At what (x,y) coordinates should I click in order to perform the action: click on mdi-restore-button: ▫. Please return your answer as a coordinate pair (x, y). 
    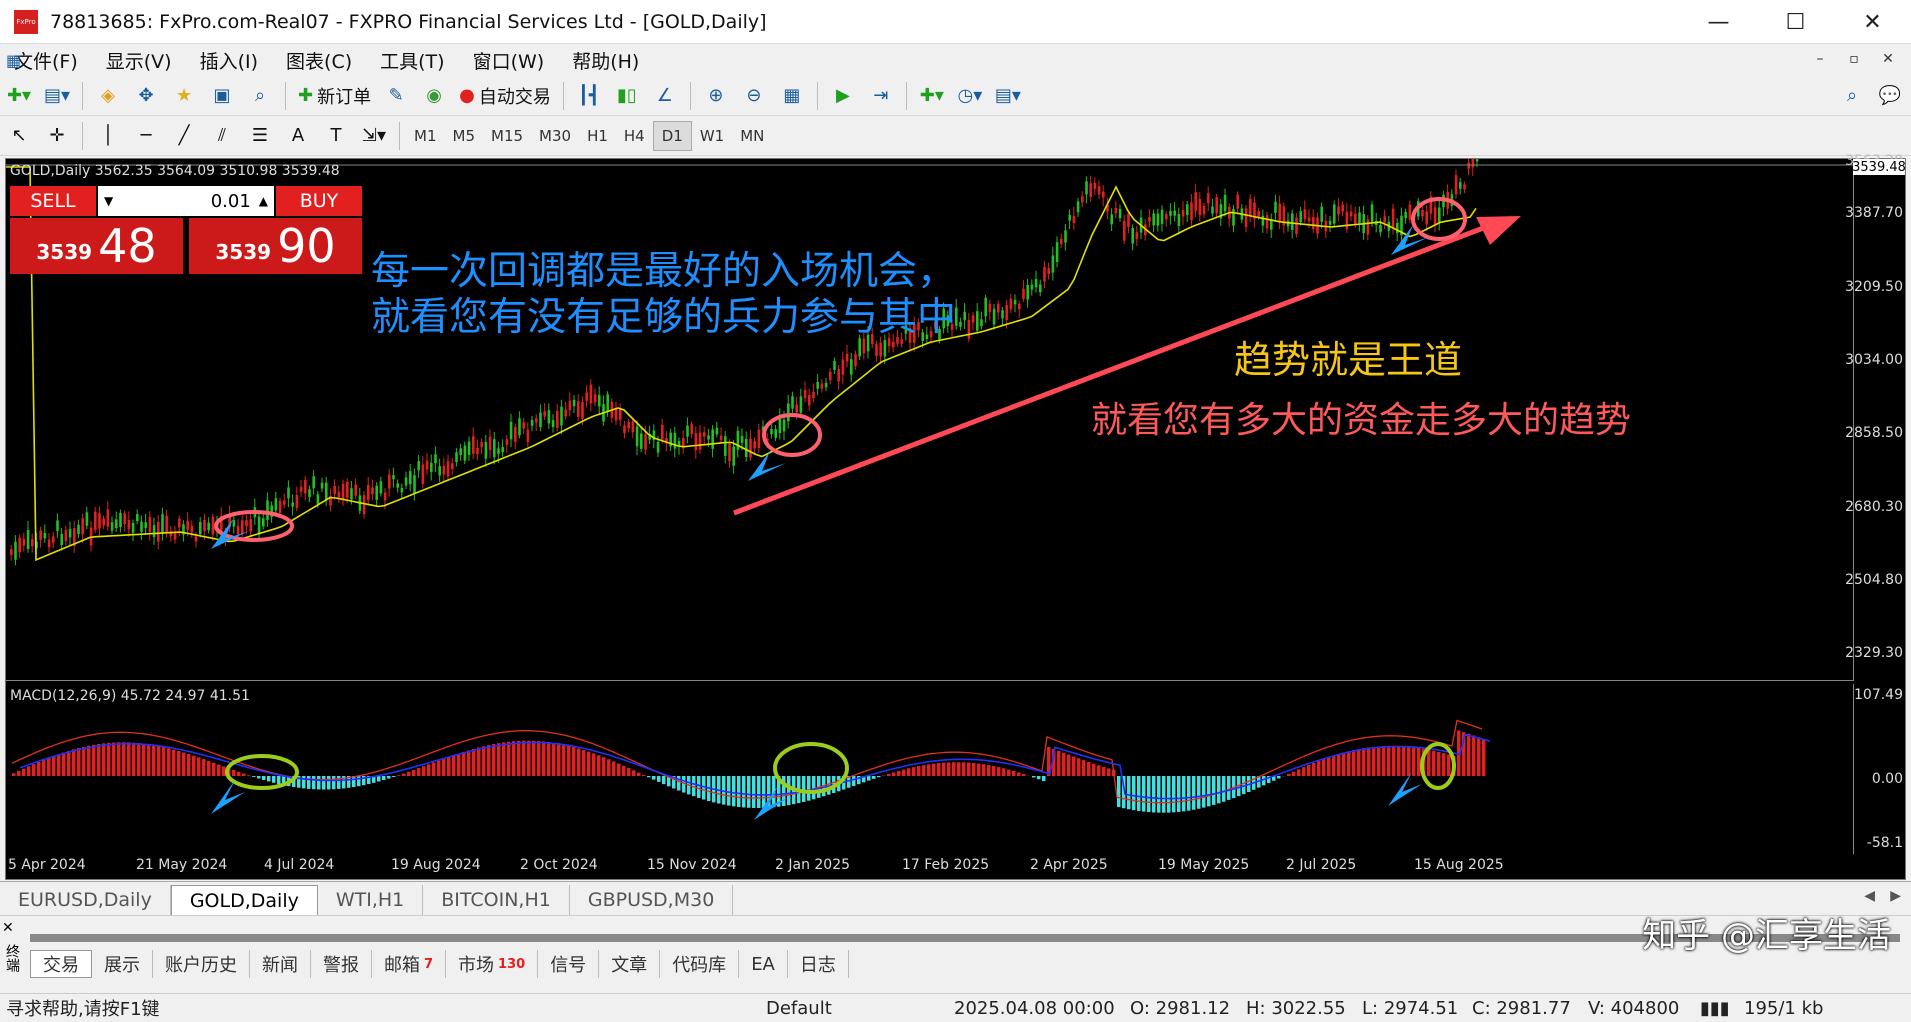
    Looking at the image, I should click on (1854, 59).